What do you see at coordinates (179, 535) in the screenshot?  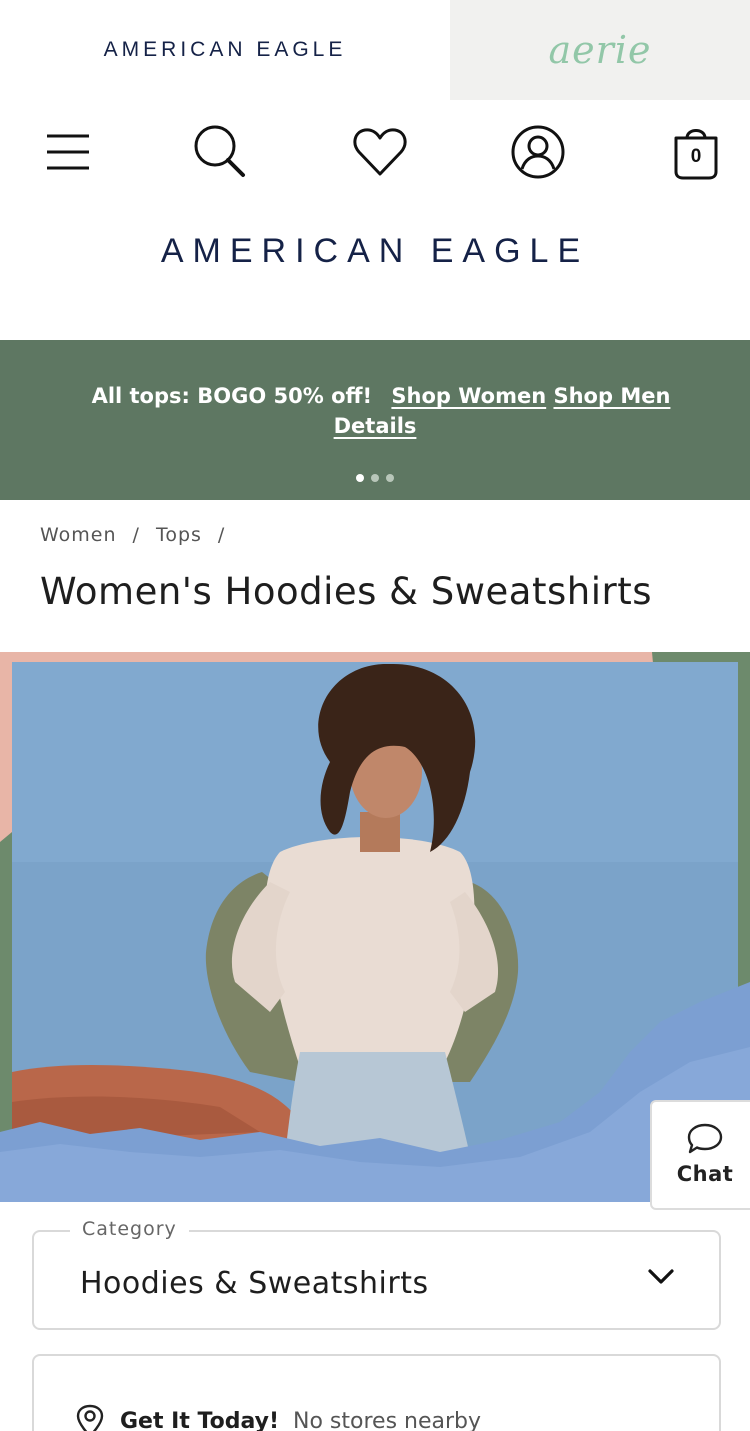 I see `breadcrumb-tops: Tops` at bounding box center [179, 535].